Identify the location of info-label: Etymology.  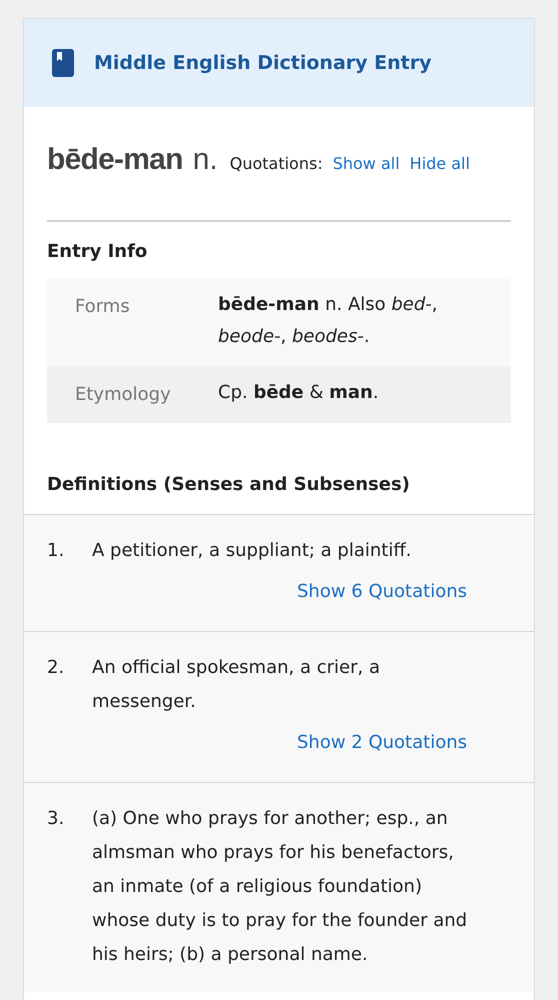
(123, 395).